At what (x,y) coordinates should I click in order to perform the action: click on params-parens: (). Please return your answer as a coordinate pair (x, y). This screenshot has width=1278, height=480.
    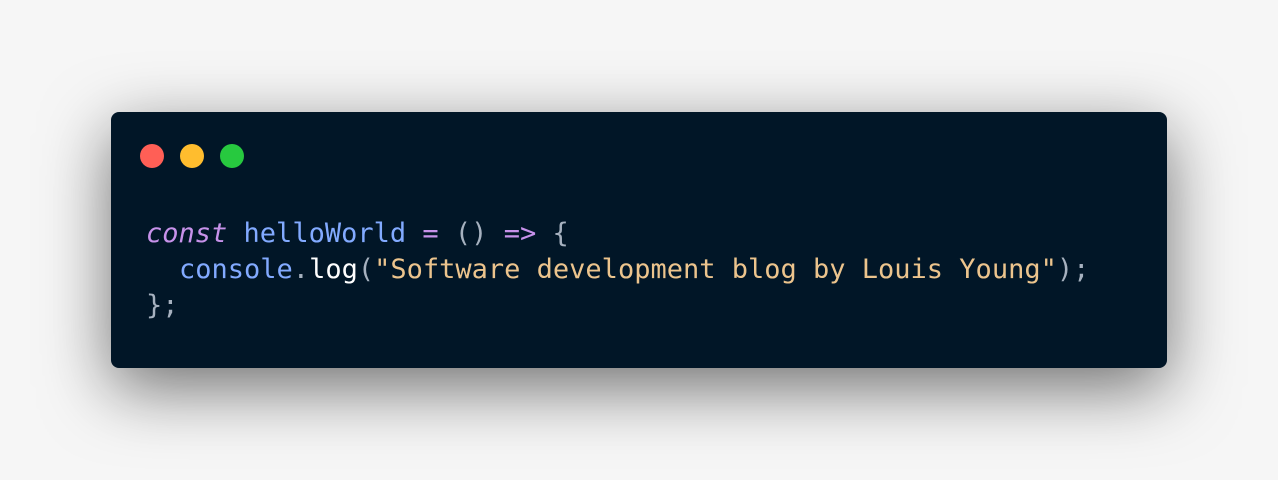
    Looking at the image, I should click on (471, 233).